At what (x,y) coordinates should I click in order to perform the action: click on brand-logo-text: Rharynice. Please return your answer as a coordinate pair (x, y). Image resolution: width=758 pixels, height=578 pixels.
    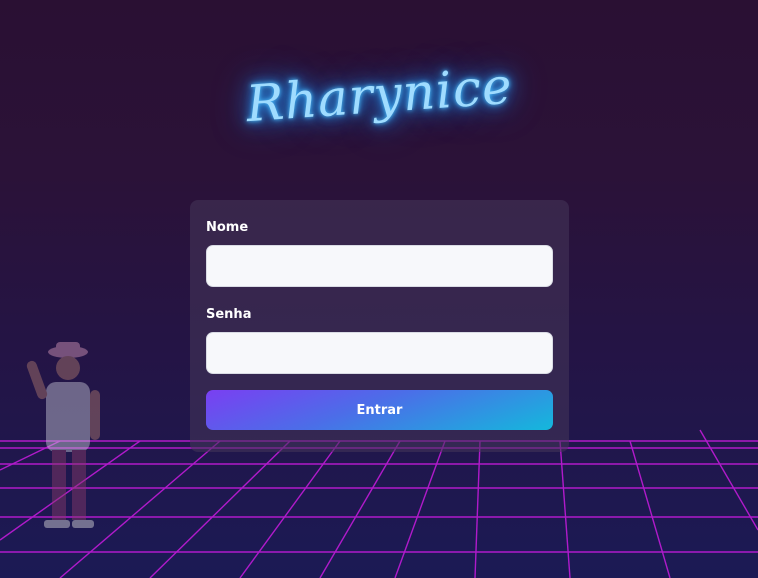
    Looking at the image, I should click on (379, 95).